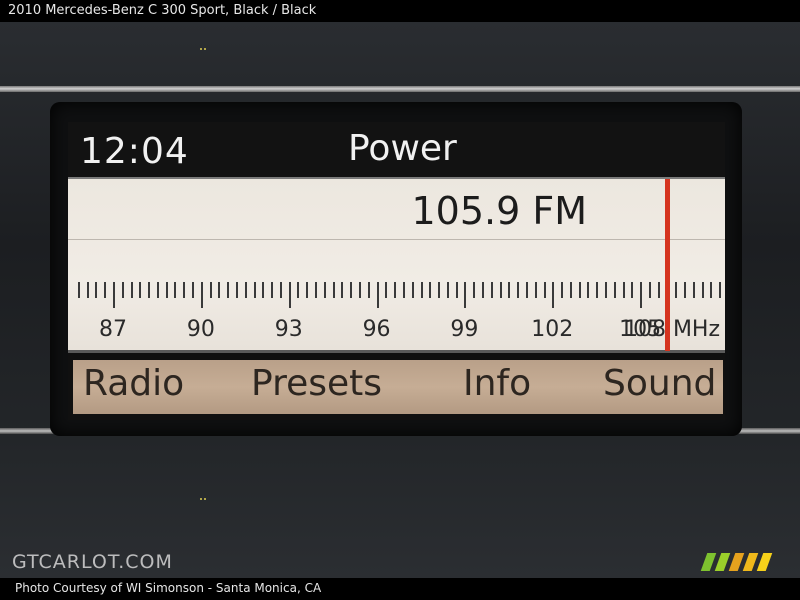  I want to click on scale-label: 99, so click(464, 329).